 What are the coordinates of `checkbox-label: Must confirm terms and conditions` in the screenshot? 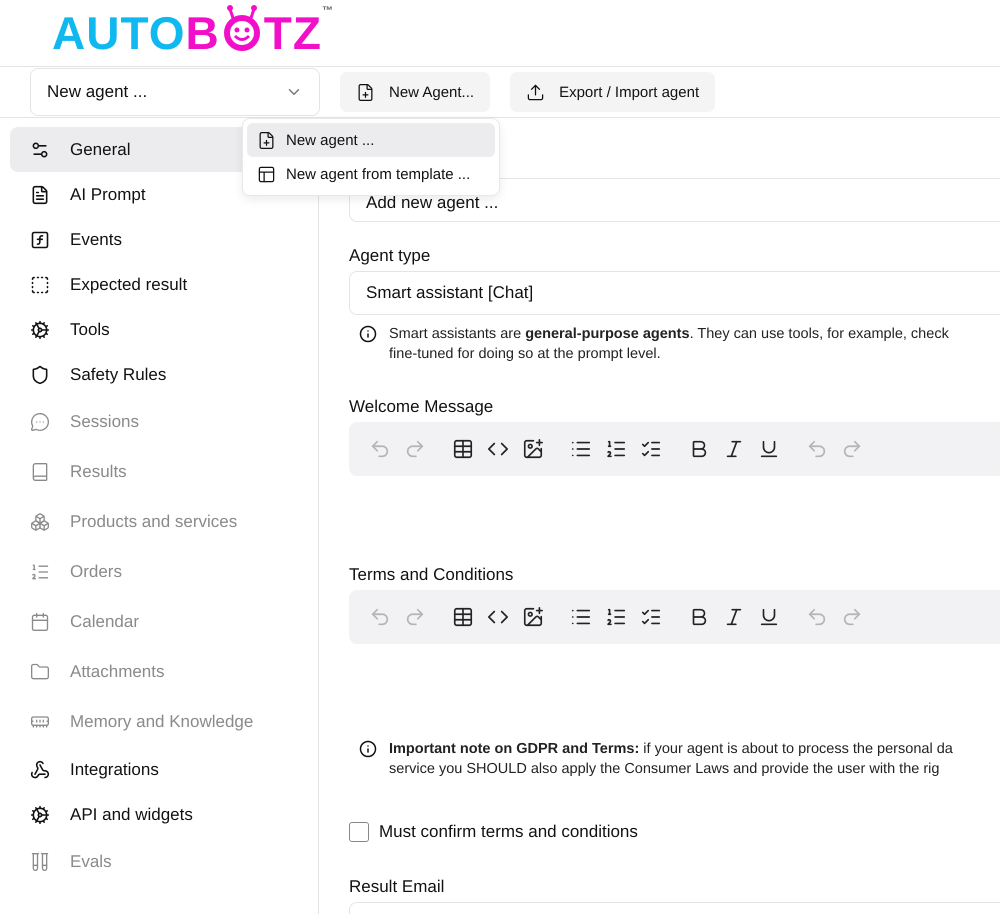 It's located at (508, 832).